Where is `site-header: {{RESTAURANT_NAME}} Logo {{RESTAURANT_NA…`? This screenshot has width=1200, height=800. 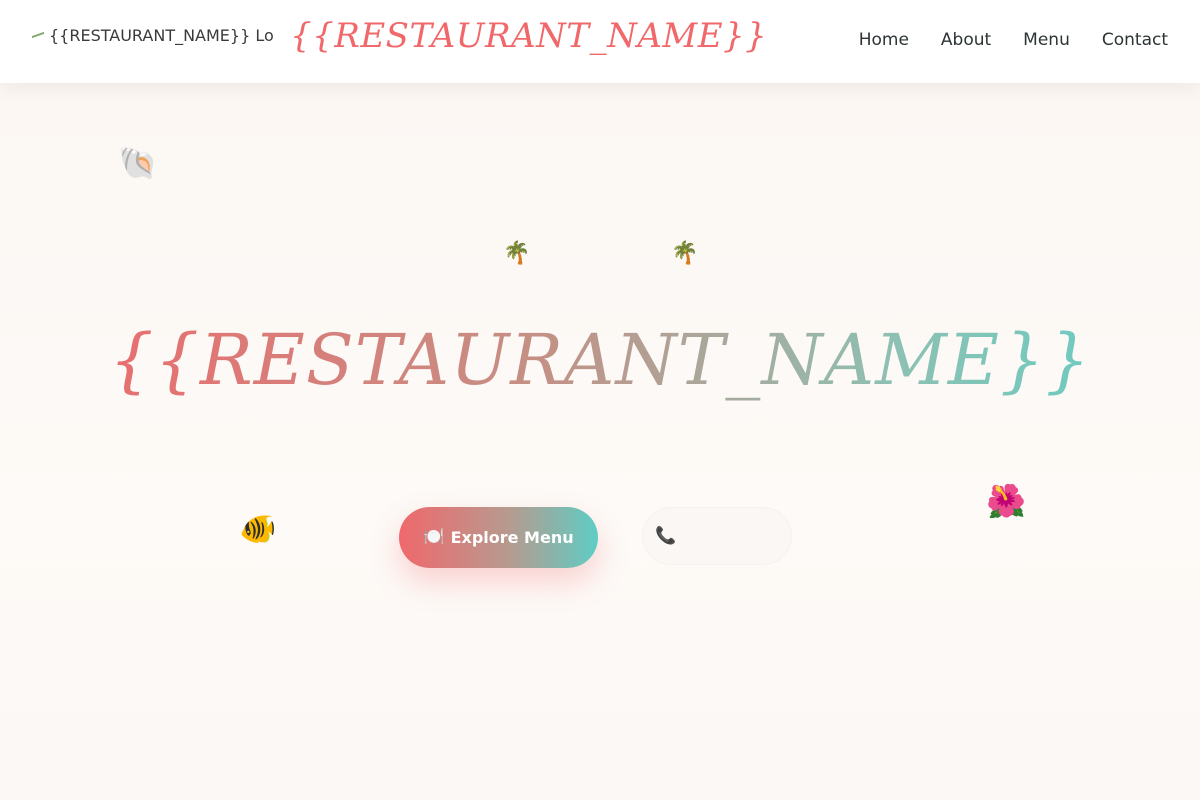
site-header: {{RESTAURANT_NAME}} Logo {{RESTAURANT_NA… is located at coordinates (600, 41).